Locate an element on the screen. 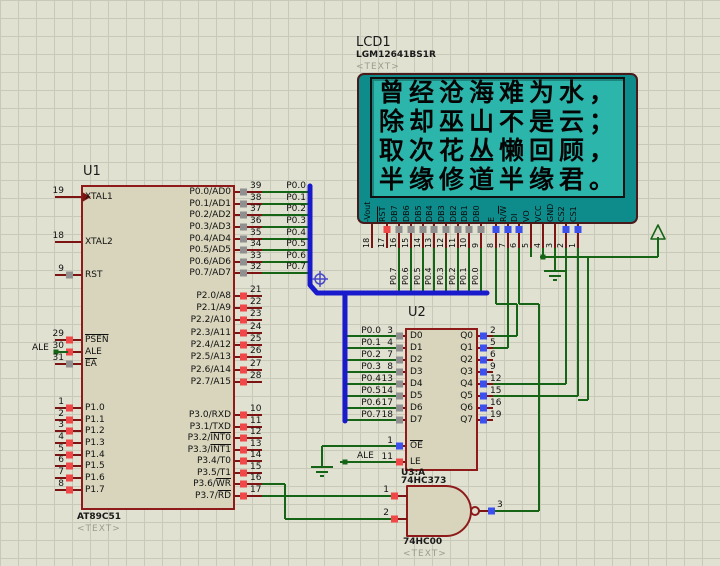 The image size is (720, 566). lcd-screen: 曾经沧海难为水， 除却巫山不是云； 取次花丛懒回顾， 半缘修道半缘君。 is located at coordinates (497, 137).